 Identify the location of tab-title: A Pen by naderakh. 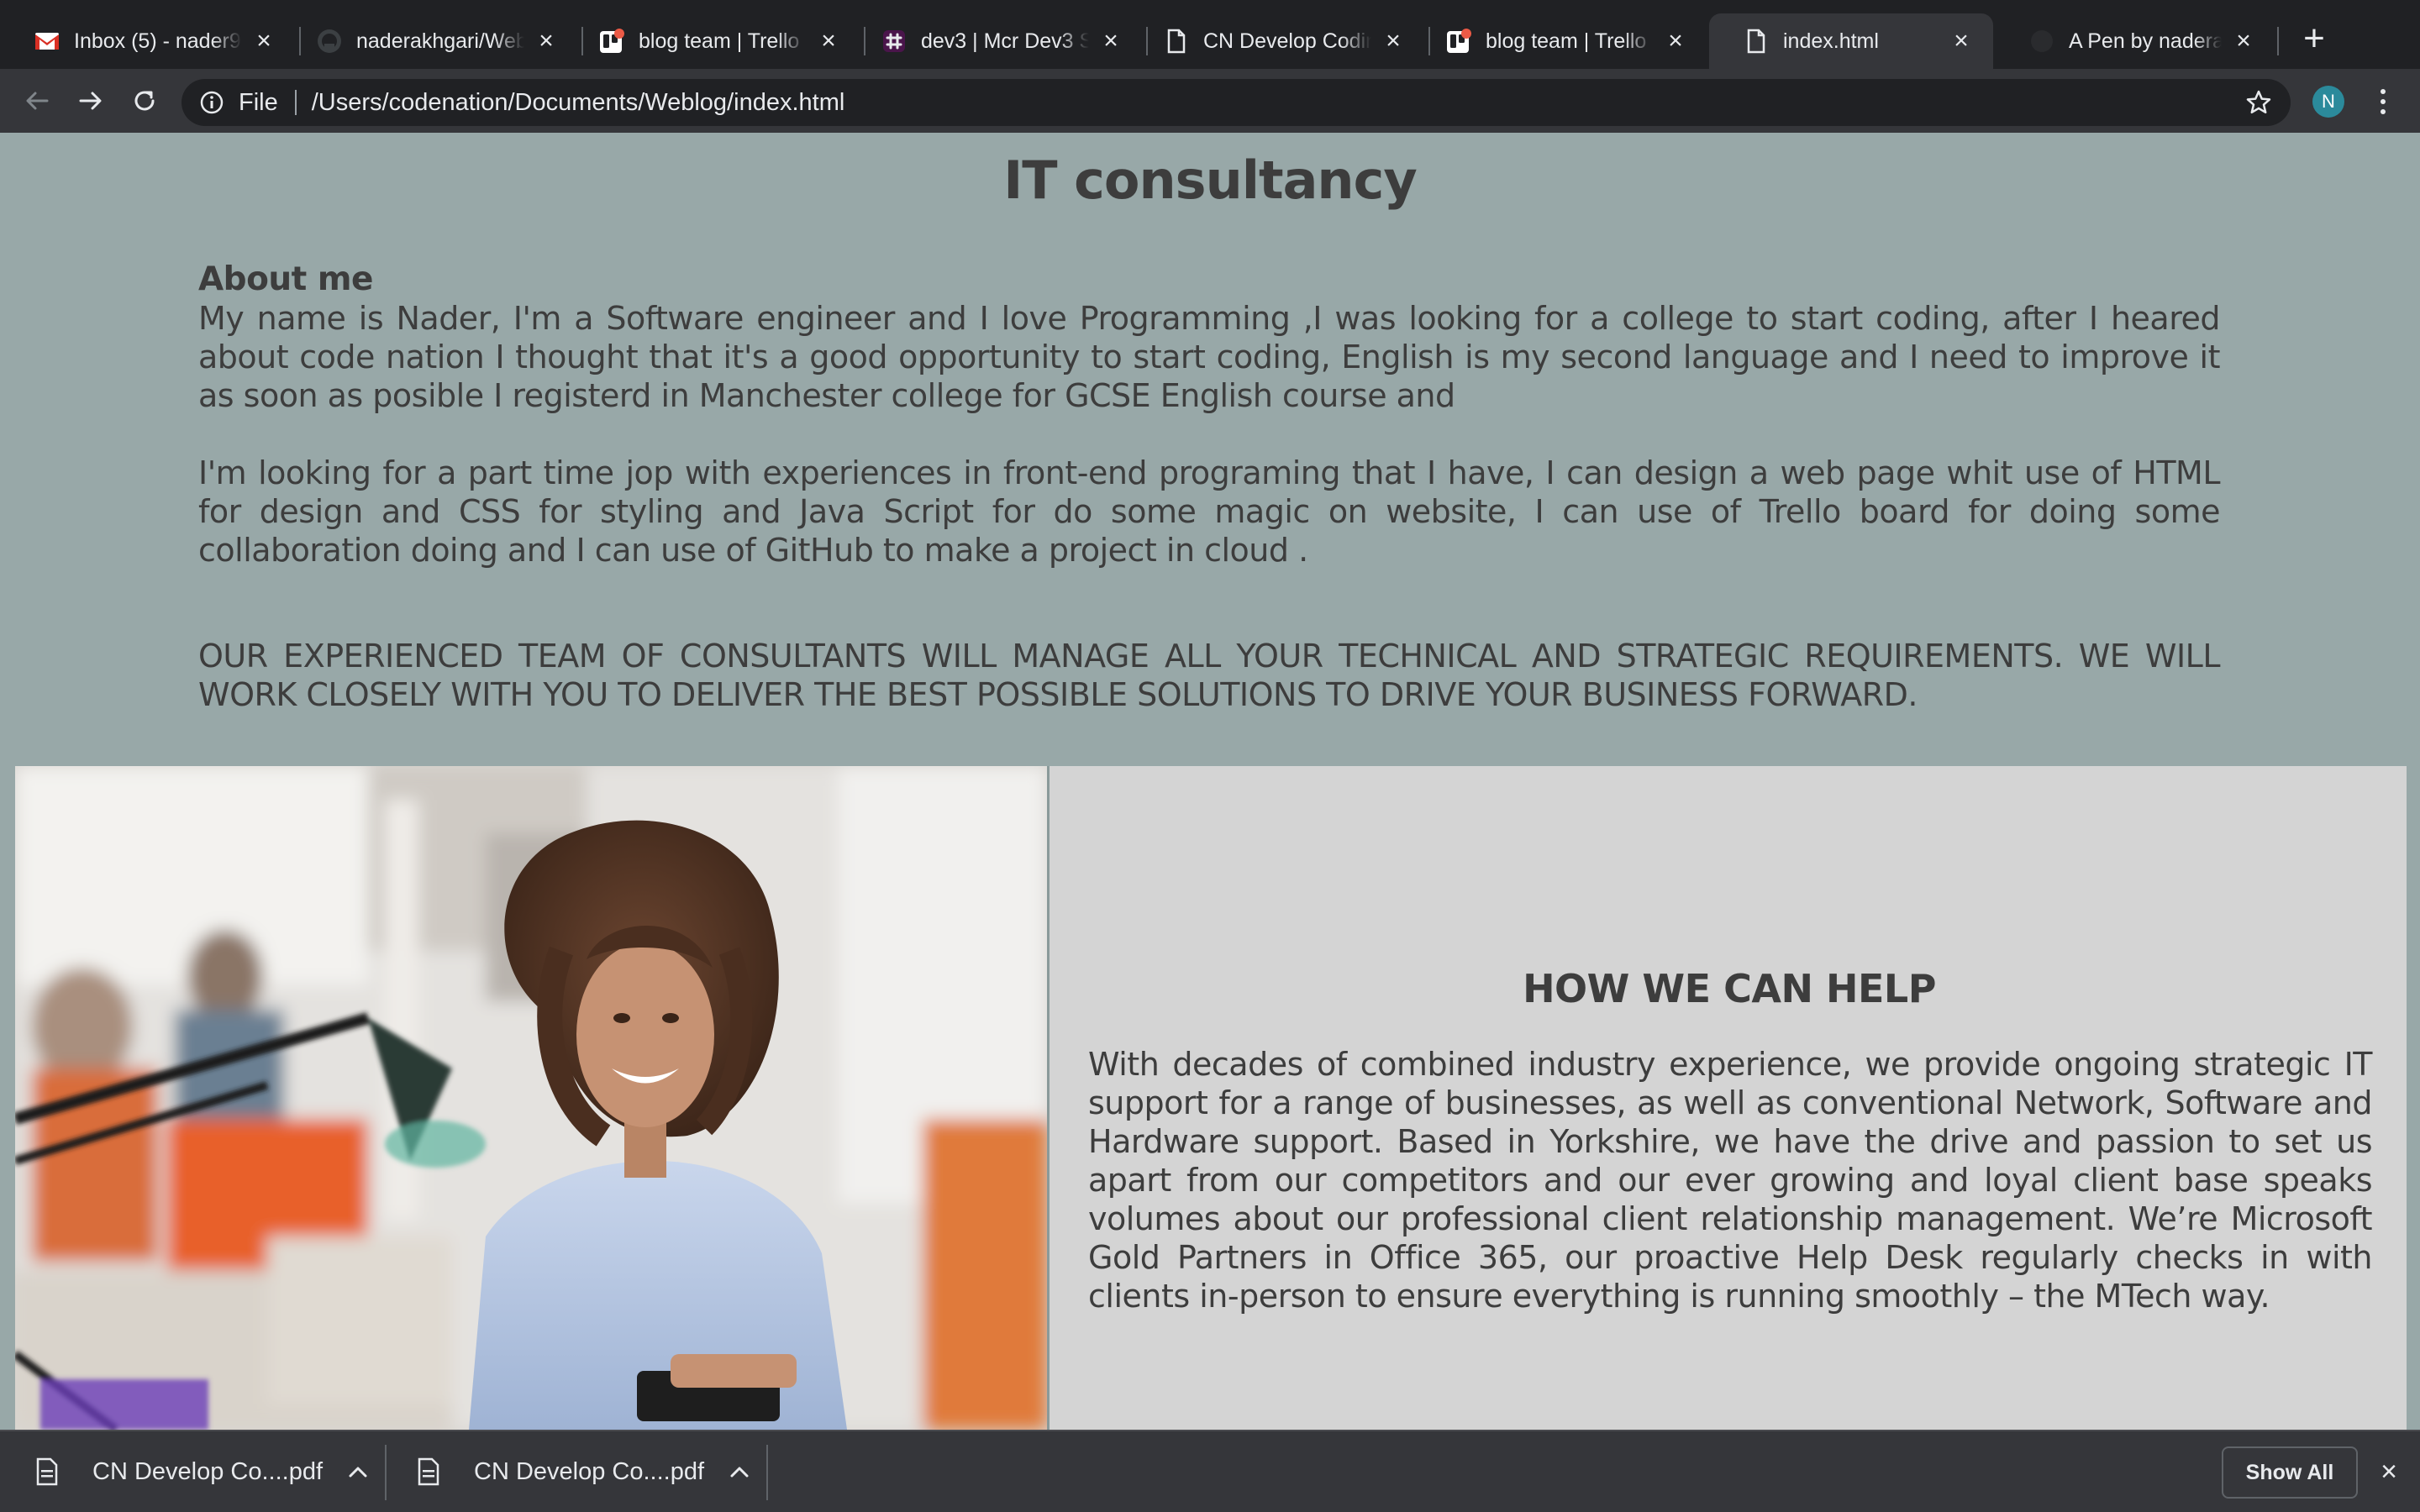
(2146, 41).